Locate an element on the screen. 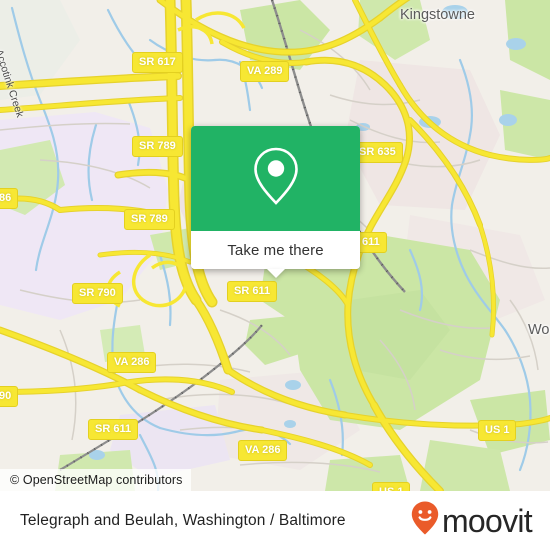  moovit-logo: moovit is located at coordinates (471, 520).